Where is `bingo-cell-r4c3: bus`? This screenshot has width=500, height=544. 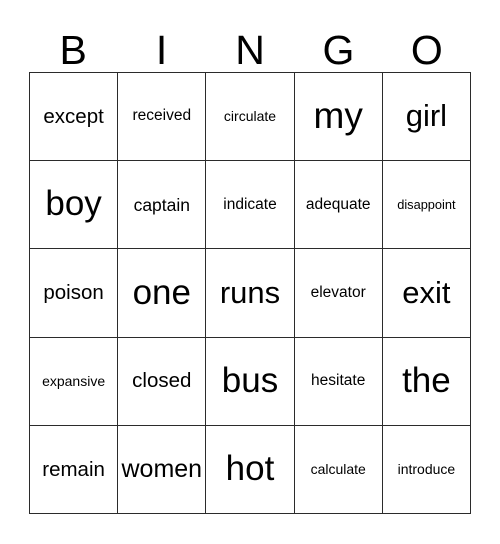 bingo-cell-r4c3: bus is located at coordinates (250, 381).